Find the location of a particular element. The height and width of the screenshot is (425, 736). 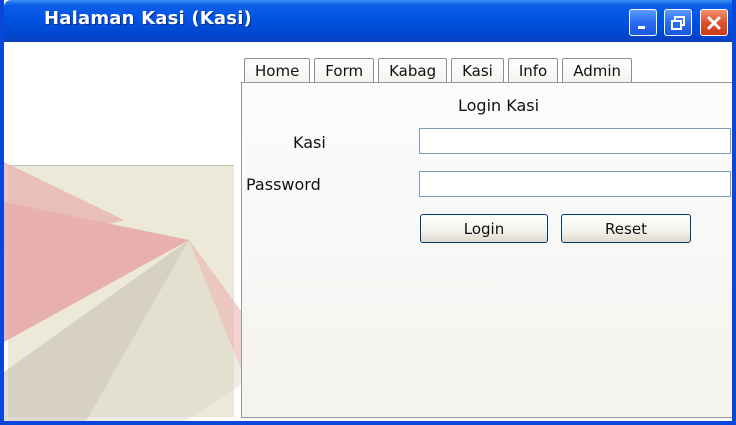

title-bar: Halaman Kasi (Kasi) is located at coordinates (368, 21).